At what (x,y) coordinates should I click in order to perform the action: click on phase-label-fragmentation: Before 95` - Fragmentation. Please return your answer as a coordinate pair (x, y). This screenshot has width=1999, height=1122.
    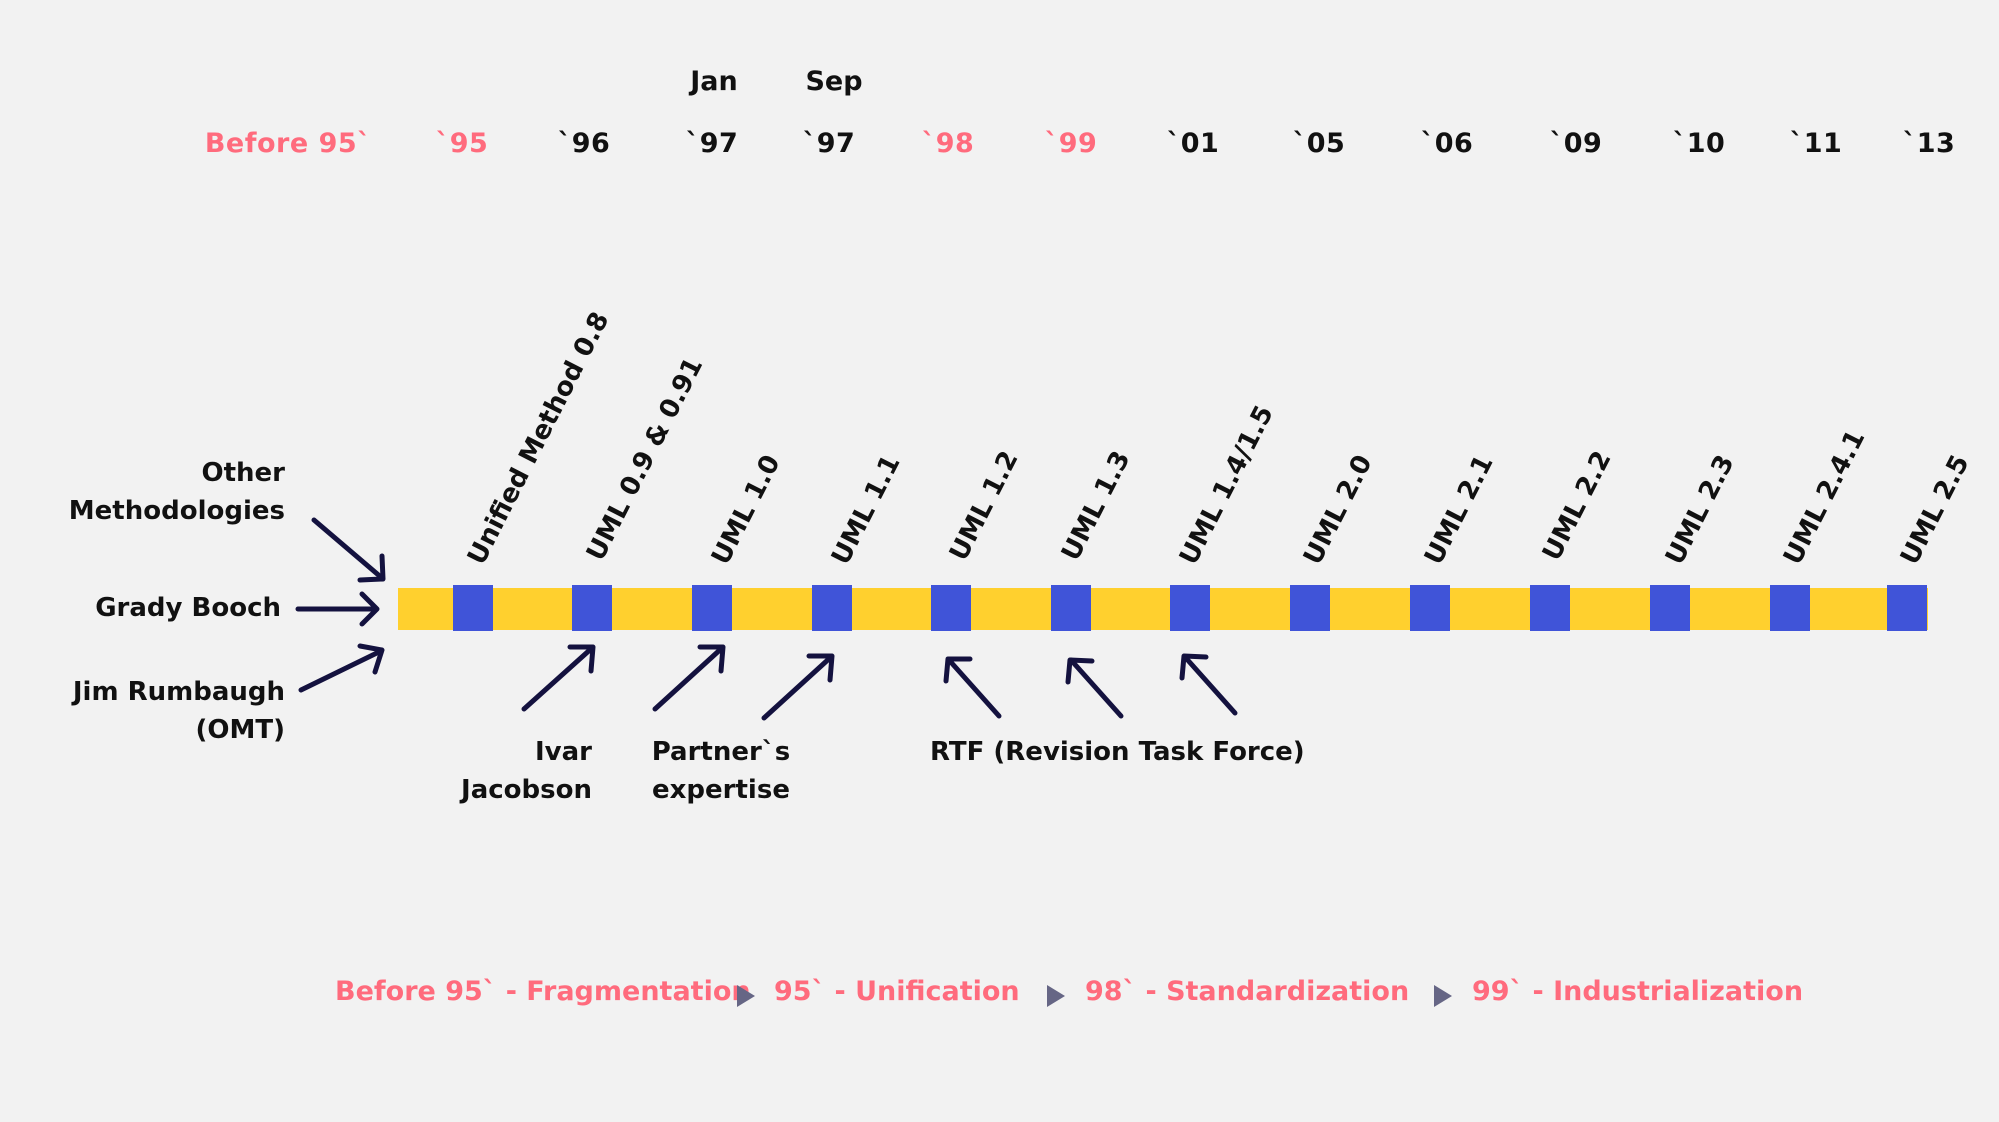
    Looking at the image, I should click on (543, 991).